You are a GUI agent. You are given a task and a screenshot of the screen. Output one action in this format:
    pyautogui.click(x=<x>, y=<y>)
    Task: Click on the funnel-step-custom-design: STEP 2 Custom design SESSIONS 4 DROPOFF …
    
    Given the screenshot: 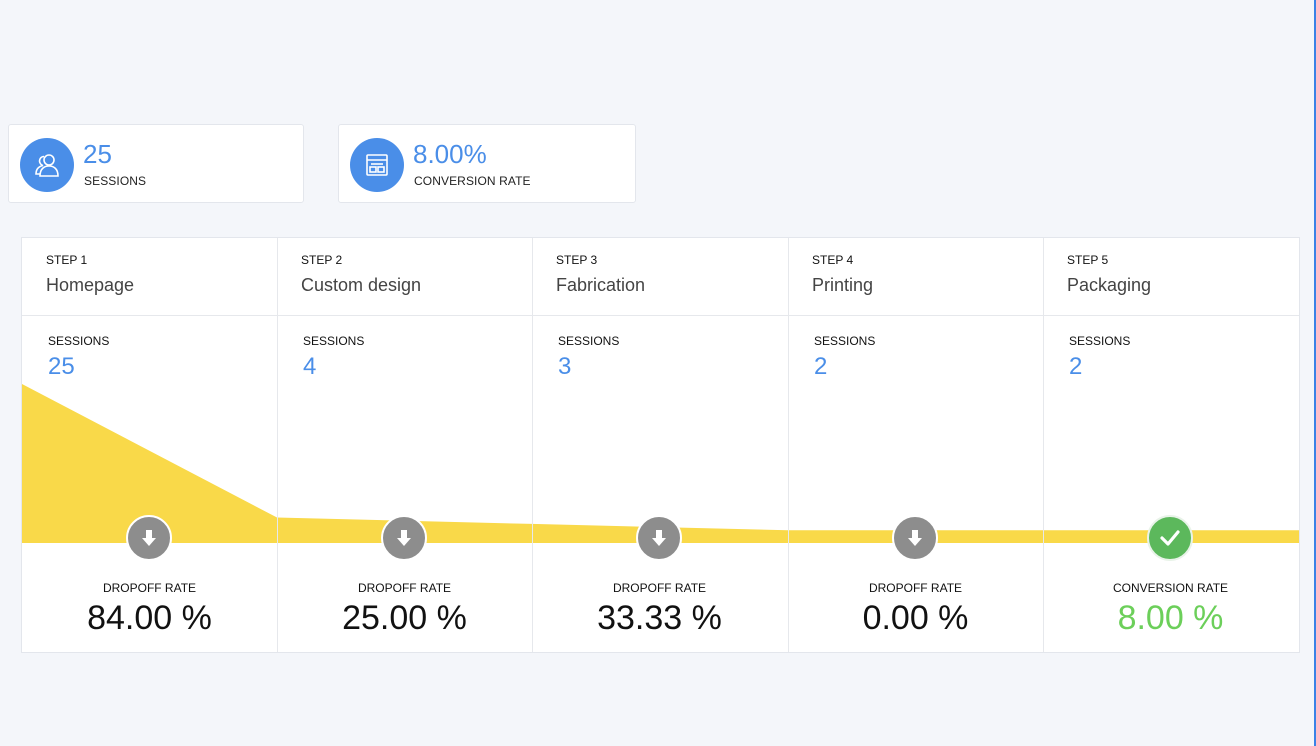 What is the action you would take?
    pyautogui.click(x=404, y=445)
    